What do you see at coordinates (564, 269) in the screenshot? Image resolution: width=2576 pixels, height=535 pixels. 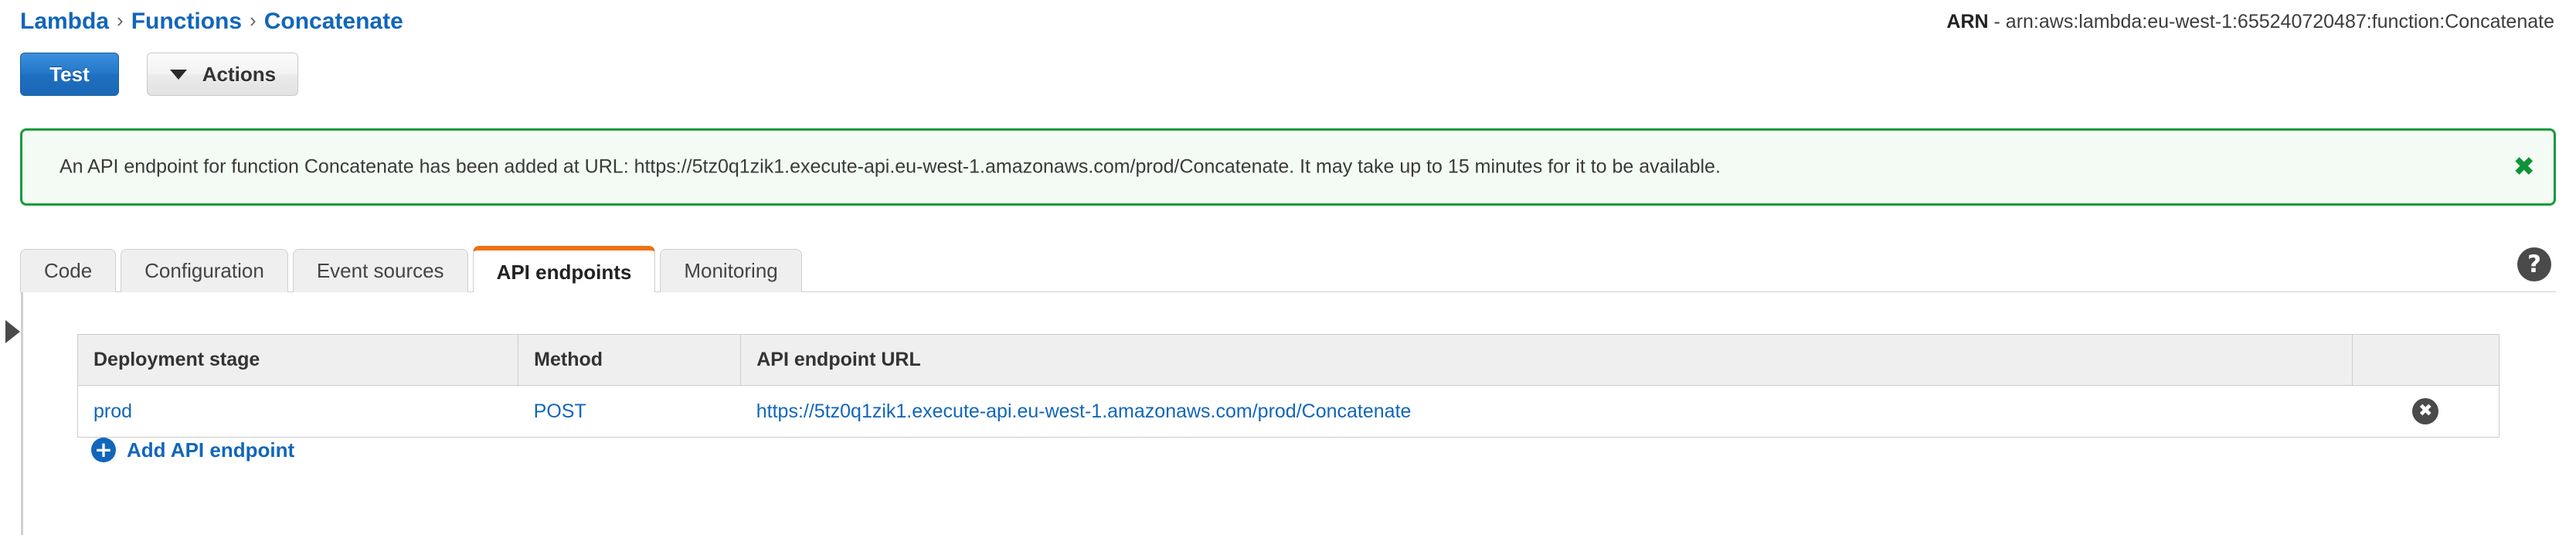 I see `tab-api-endpoints: API endpoints` at bounding box center [564, 269].